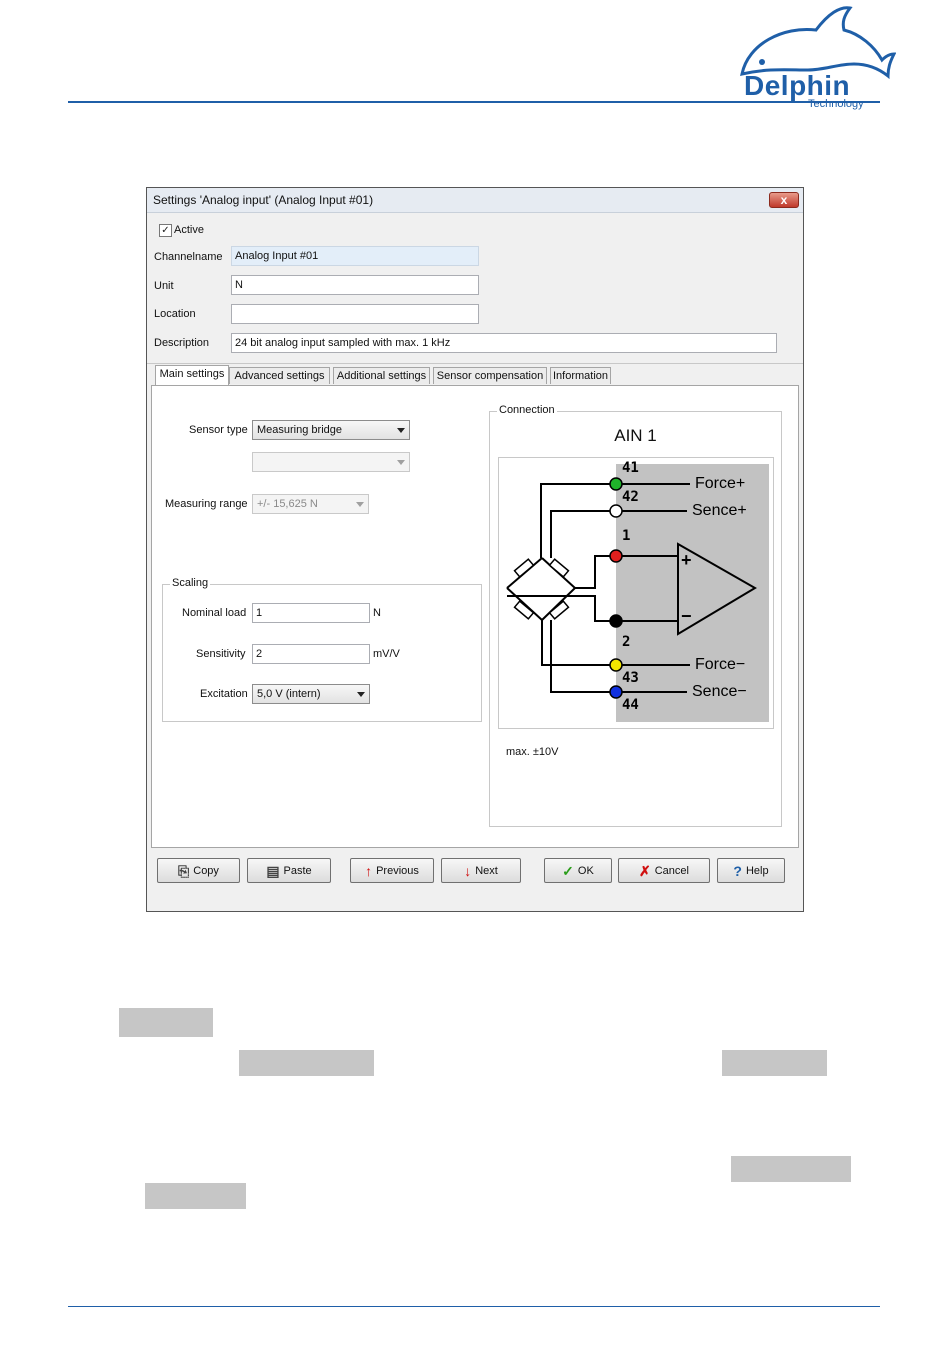 Image resolution: width=950 pixels, height=1357 pixels. What do you see at coordinates (812, 58) in the screenshot?
I see `delphin-logo: Delphin Technology` at bounding box center [812, 58].